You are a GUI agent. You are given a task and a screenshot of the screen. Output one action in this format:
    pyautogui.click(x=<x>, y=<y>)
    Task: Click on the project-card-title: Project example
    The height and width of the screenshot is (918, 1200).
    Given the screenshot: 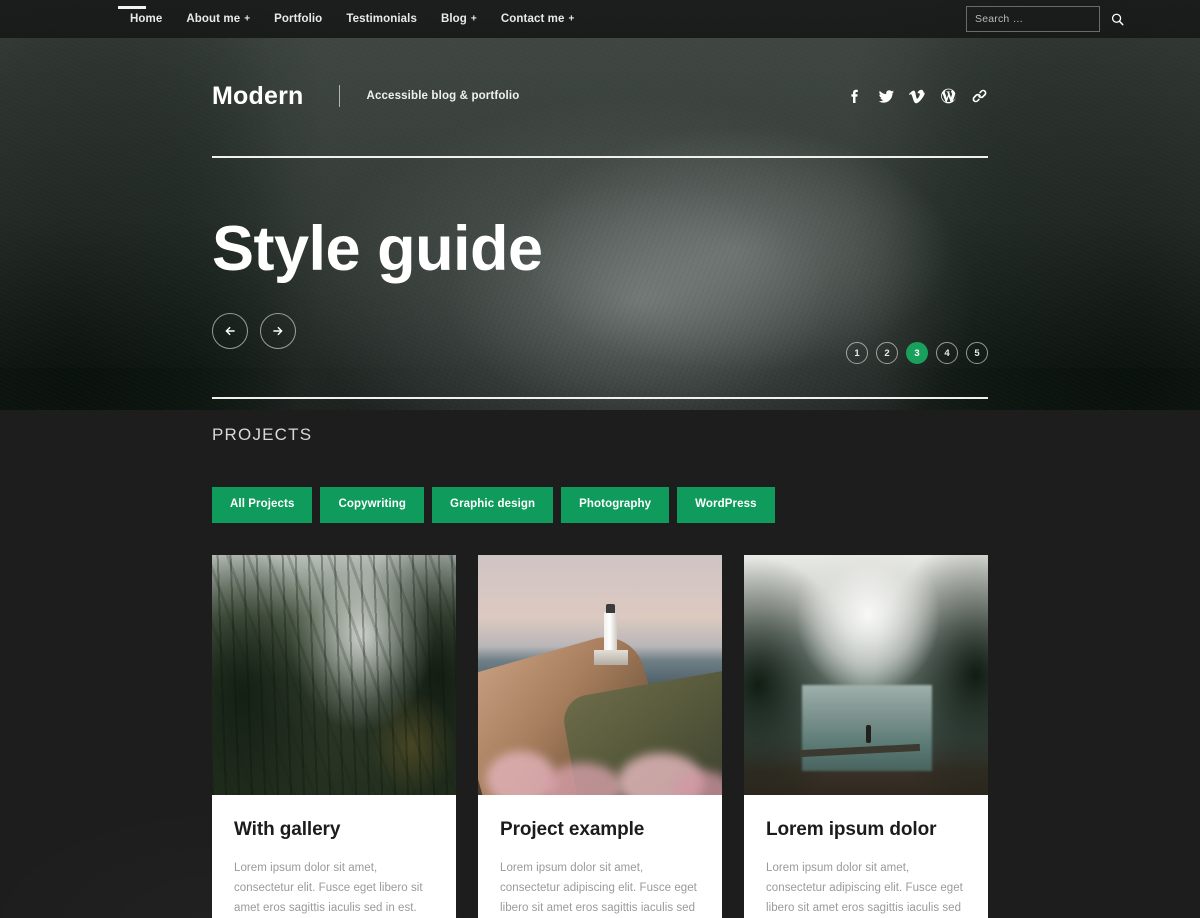 What is the action you would take?
    pyautogui.click(x=572, y=829)
    